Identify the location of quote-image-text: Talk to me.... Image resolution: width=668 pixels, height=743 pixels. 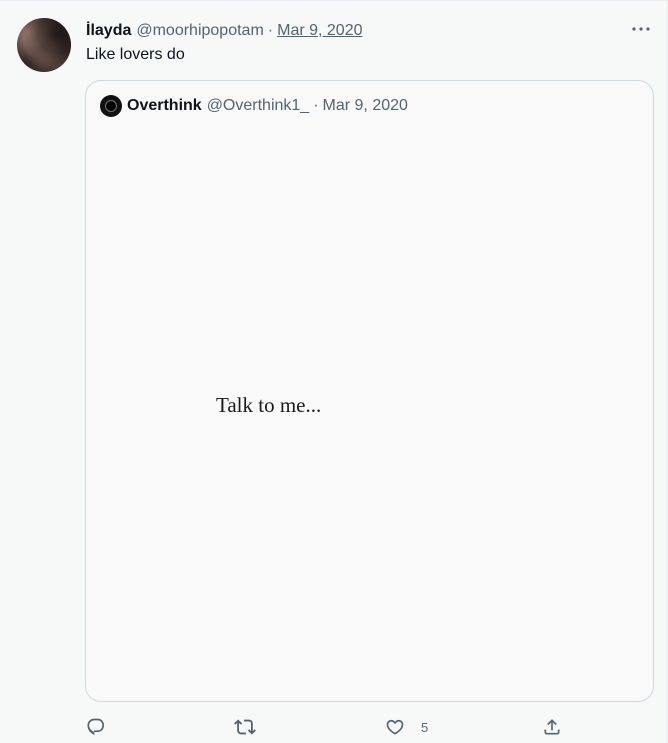
(269, 405).